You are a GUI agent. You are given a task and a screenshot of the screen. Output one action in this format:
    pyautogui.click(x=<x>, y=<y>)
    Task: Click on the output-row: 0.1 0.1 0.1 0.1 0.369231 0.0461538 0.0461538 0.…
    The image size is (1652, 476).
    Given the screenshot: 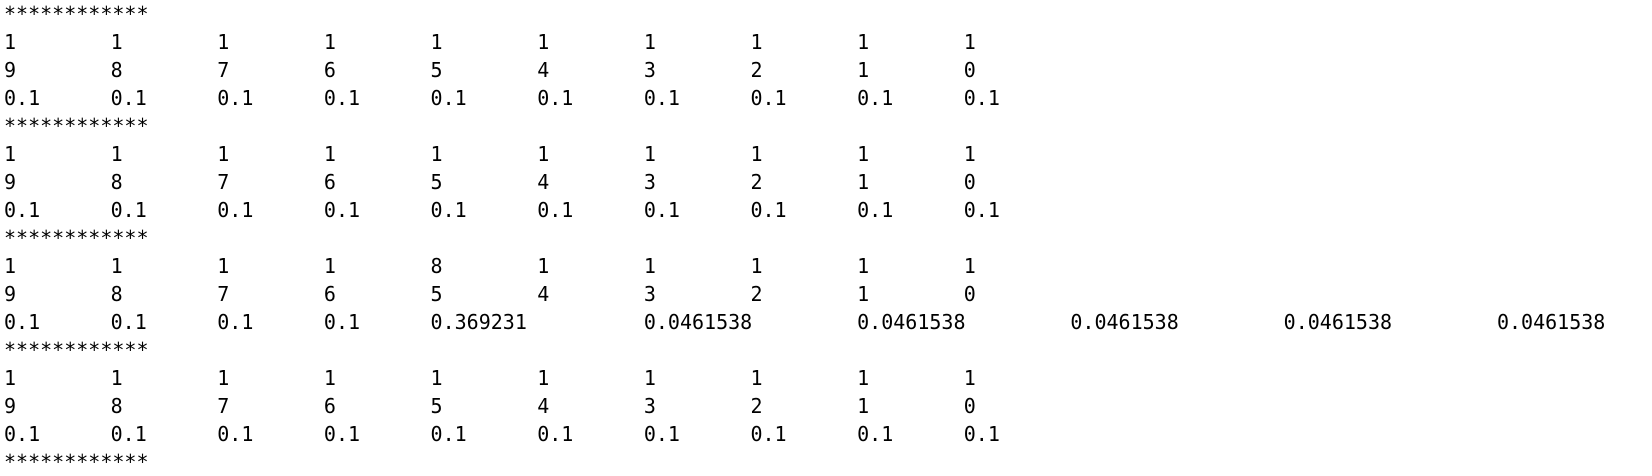 What is the action you would take?
    pyautogui.click(x=826, y=322)
    